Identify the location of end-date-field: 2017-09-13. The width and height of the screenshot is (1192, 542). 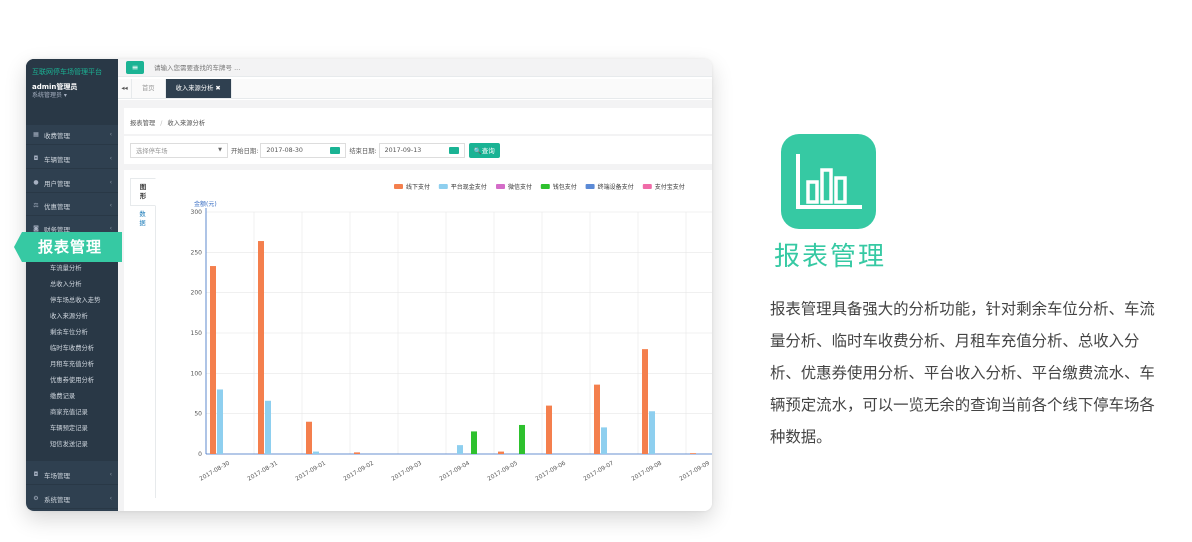
(421, 150).